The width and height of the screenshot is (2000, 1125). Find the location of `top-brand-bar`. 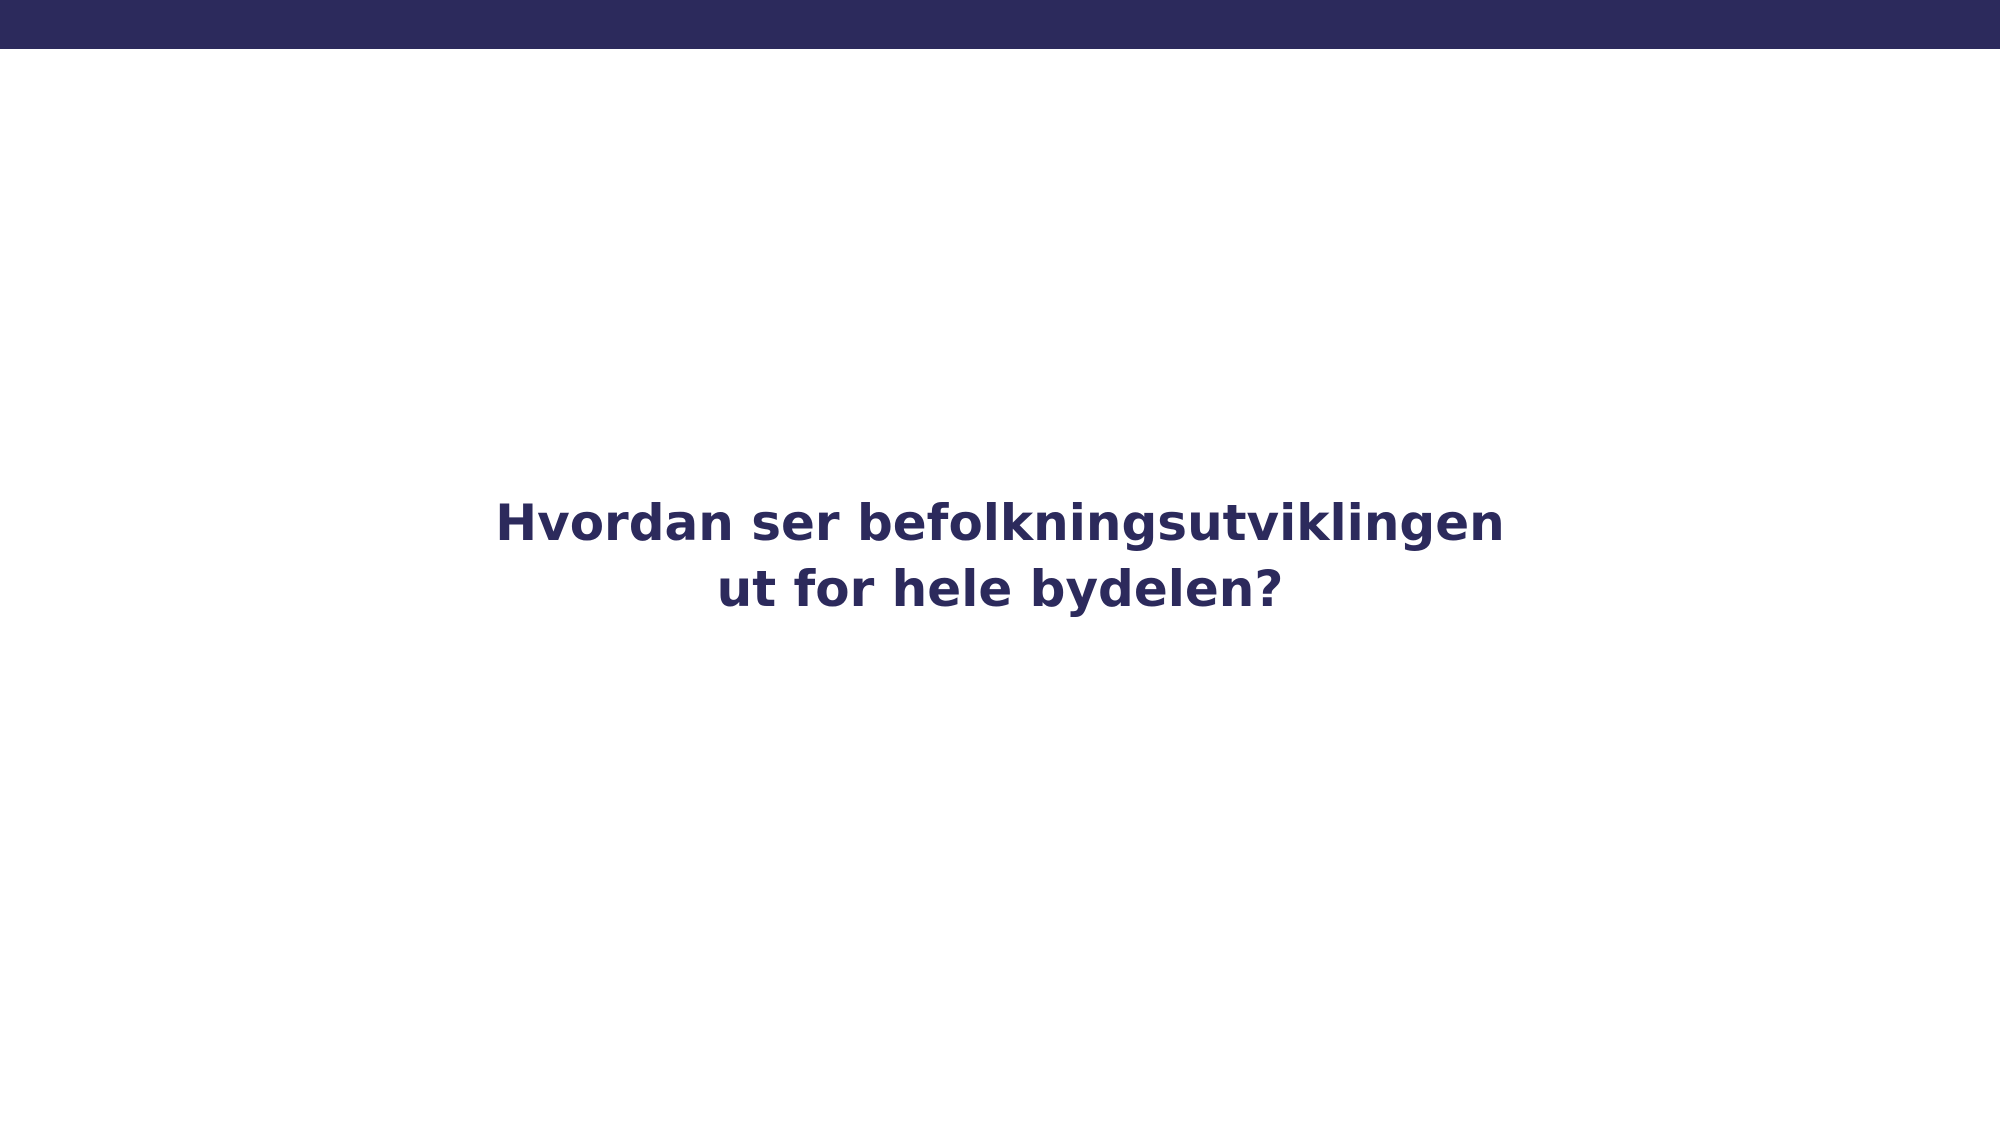

top-brand-bar is located at coordinates (1000, 24).